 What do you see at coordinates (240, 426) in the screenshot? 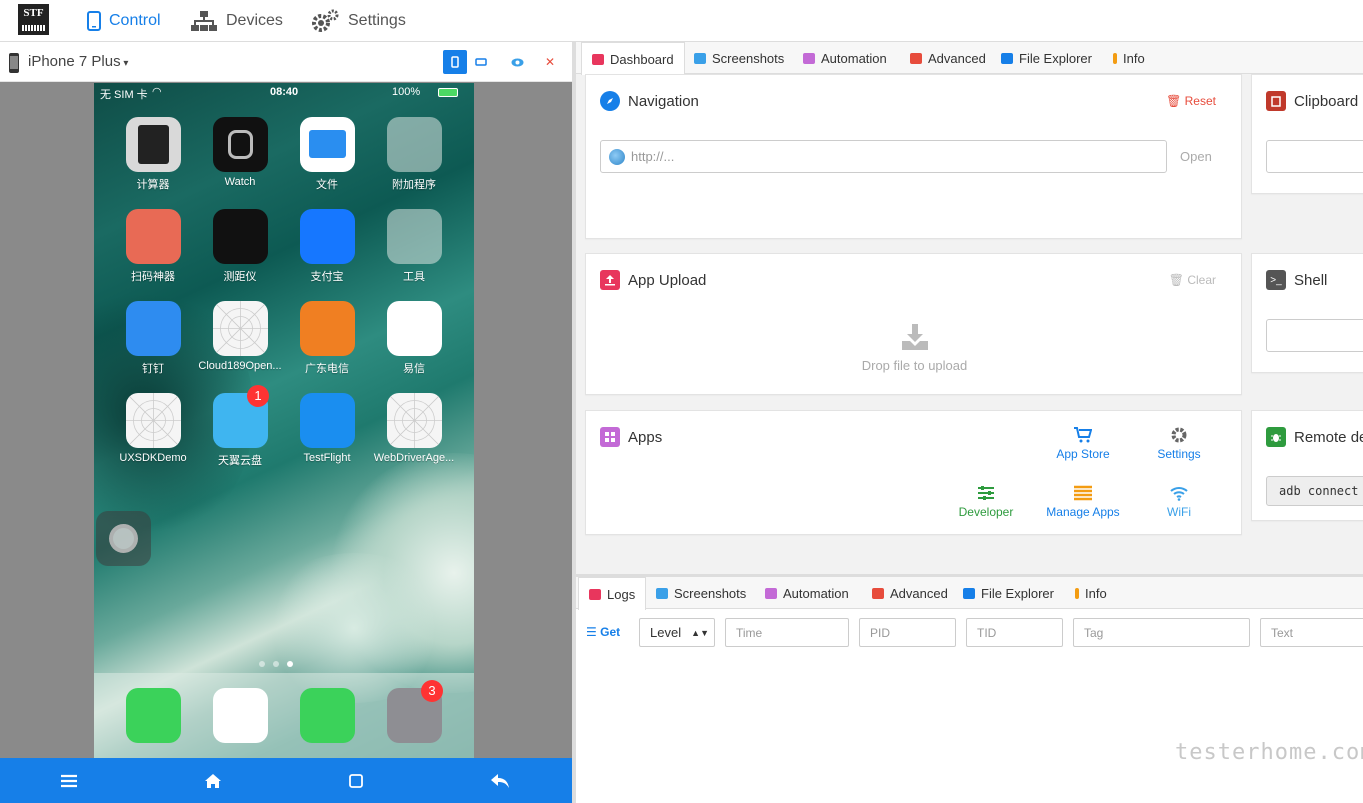
I see `app-cloud: 天翼云盘 1` at bounding box center [240, 426].